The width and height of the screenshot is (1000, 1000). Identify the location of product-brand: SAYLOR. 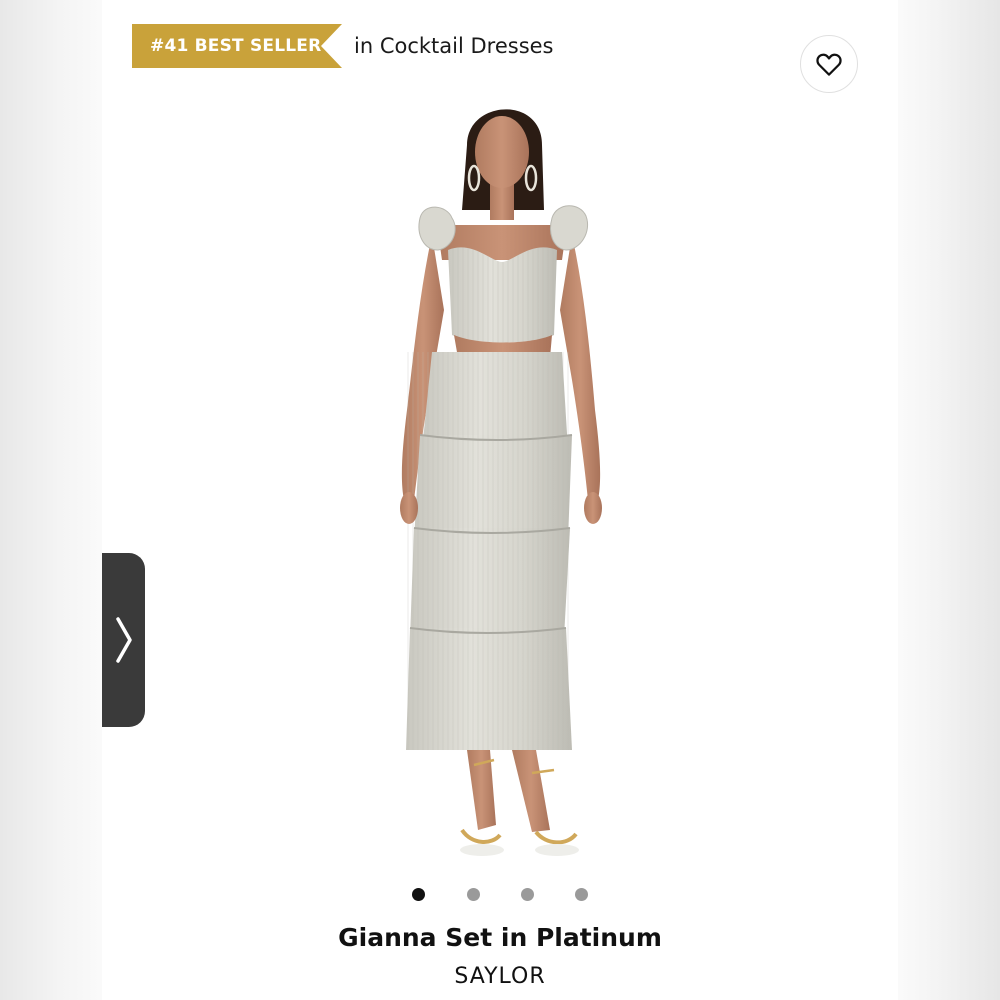
(500, 976).